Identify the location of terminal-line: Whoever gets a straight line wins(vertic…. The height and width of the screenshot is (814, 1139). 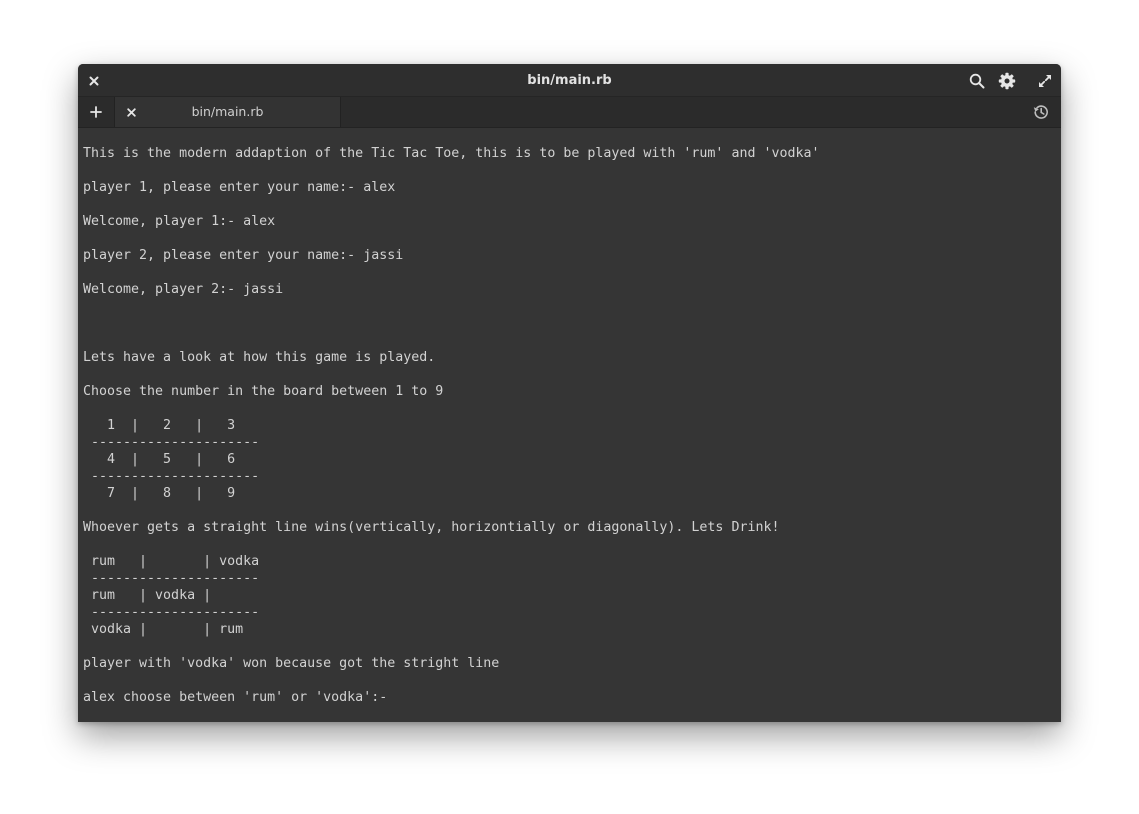
(431, 527).